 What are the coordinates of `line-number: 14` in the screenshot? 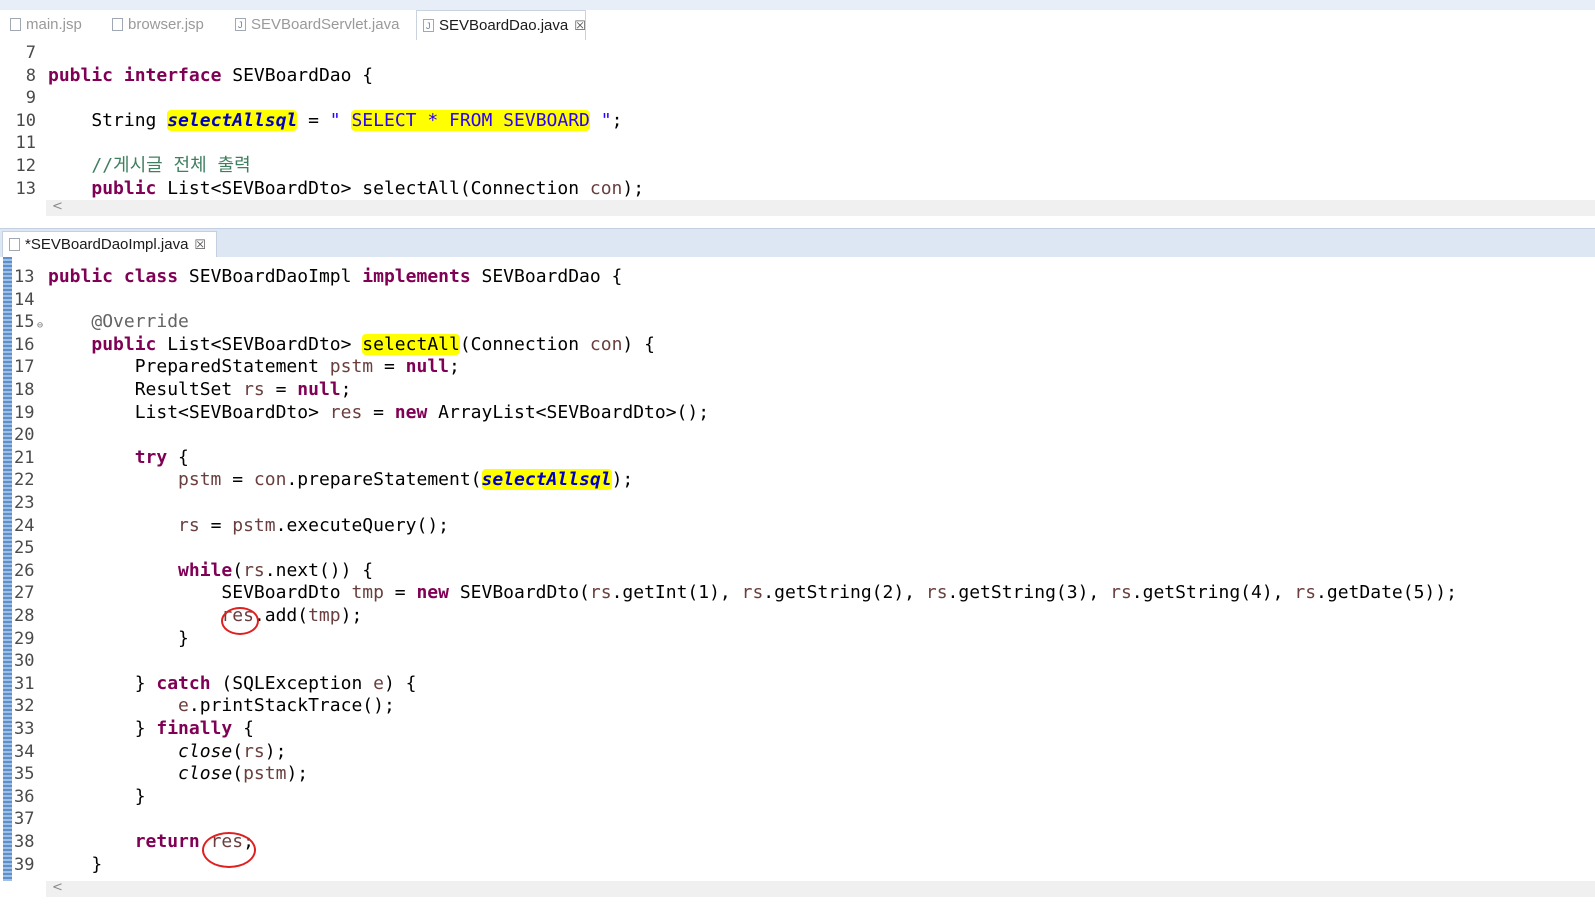 It's located at (24, 299).